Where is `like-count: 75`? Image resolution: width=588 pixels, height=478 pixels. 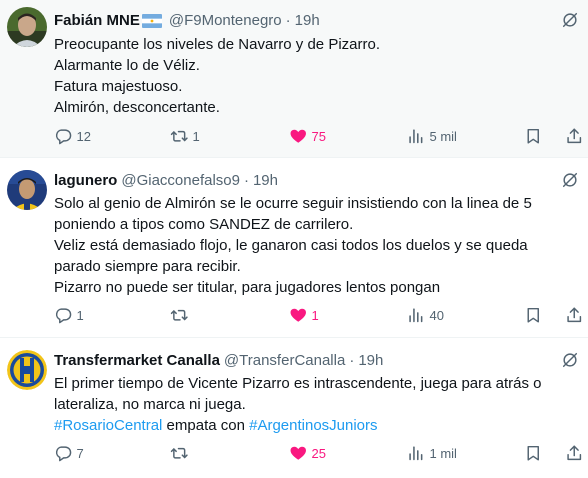 like-count: 75 is located at coordinates (318, 136).